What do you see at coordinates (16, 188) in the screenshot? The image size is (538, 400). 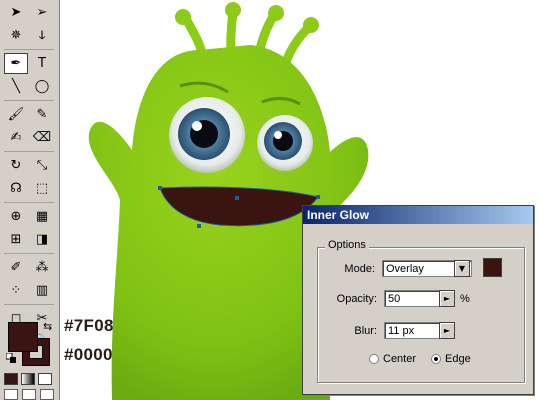 I see `warp-tool-icon: ☊` at bounding box center [16, 188].